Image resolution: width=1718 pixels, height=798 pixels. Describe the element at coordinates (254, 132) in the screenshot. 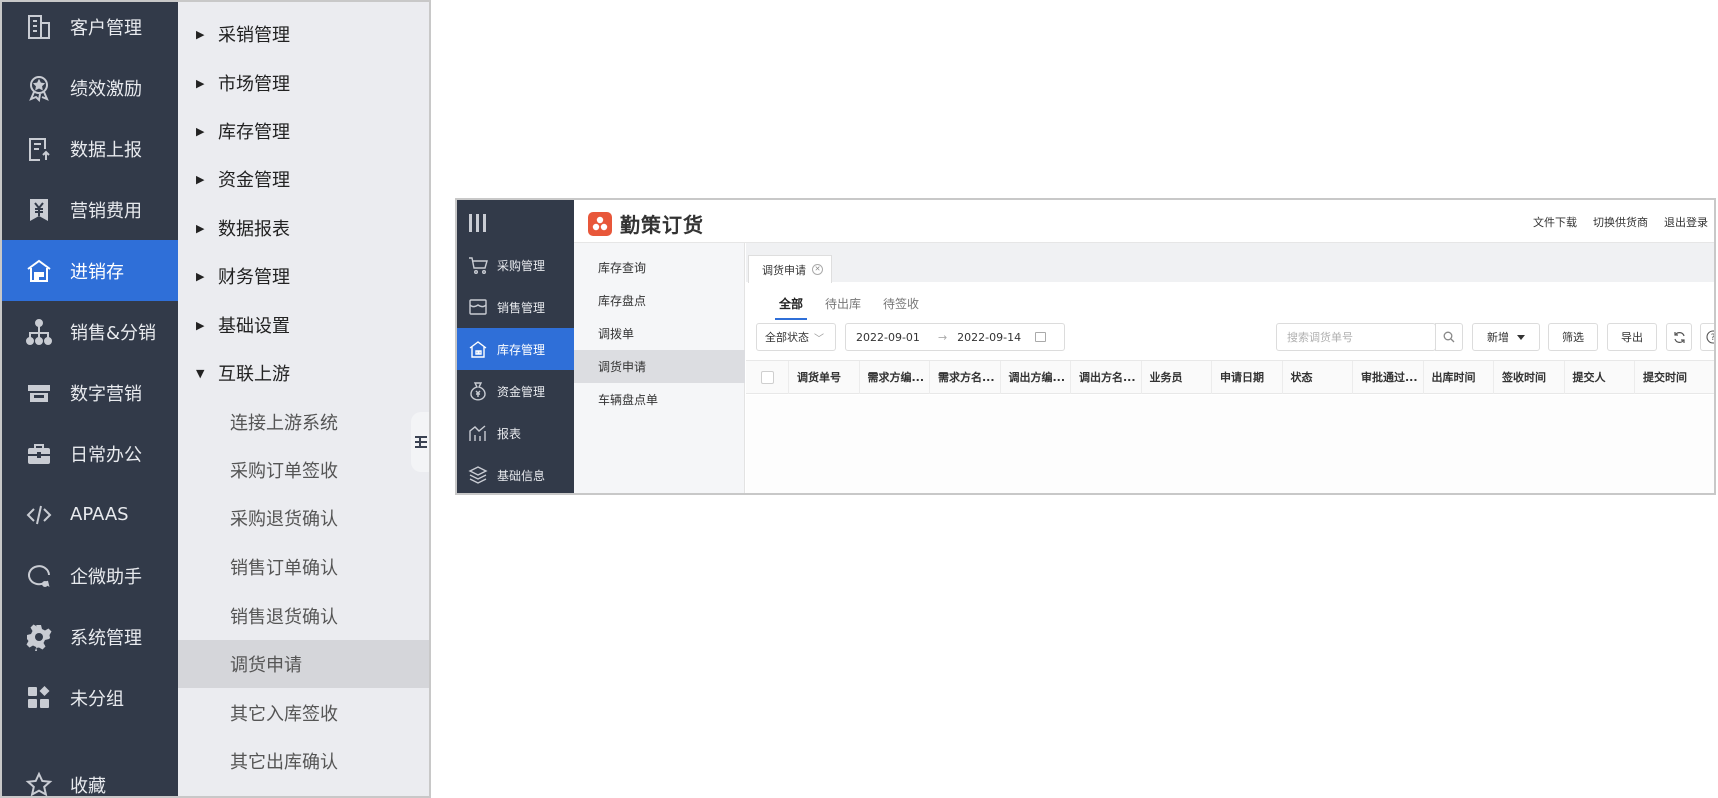

I see `menu-group-label: 库存管理` at that location.